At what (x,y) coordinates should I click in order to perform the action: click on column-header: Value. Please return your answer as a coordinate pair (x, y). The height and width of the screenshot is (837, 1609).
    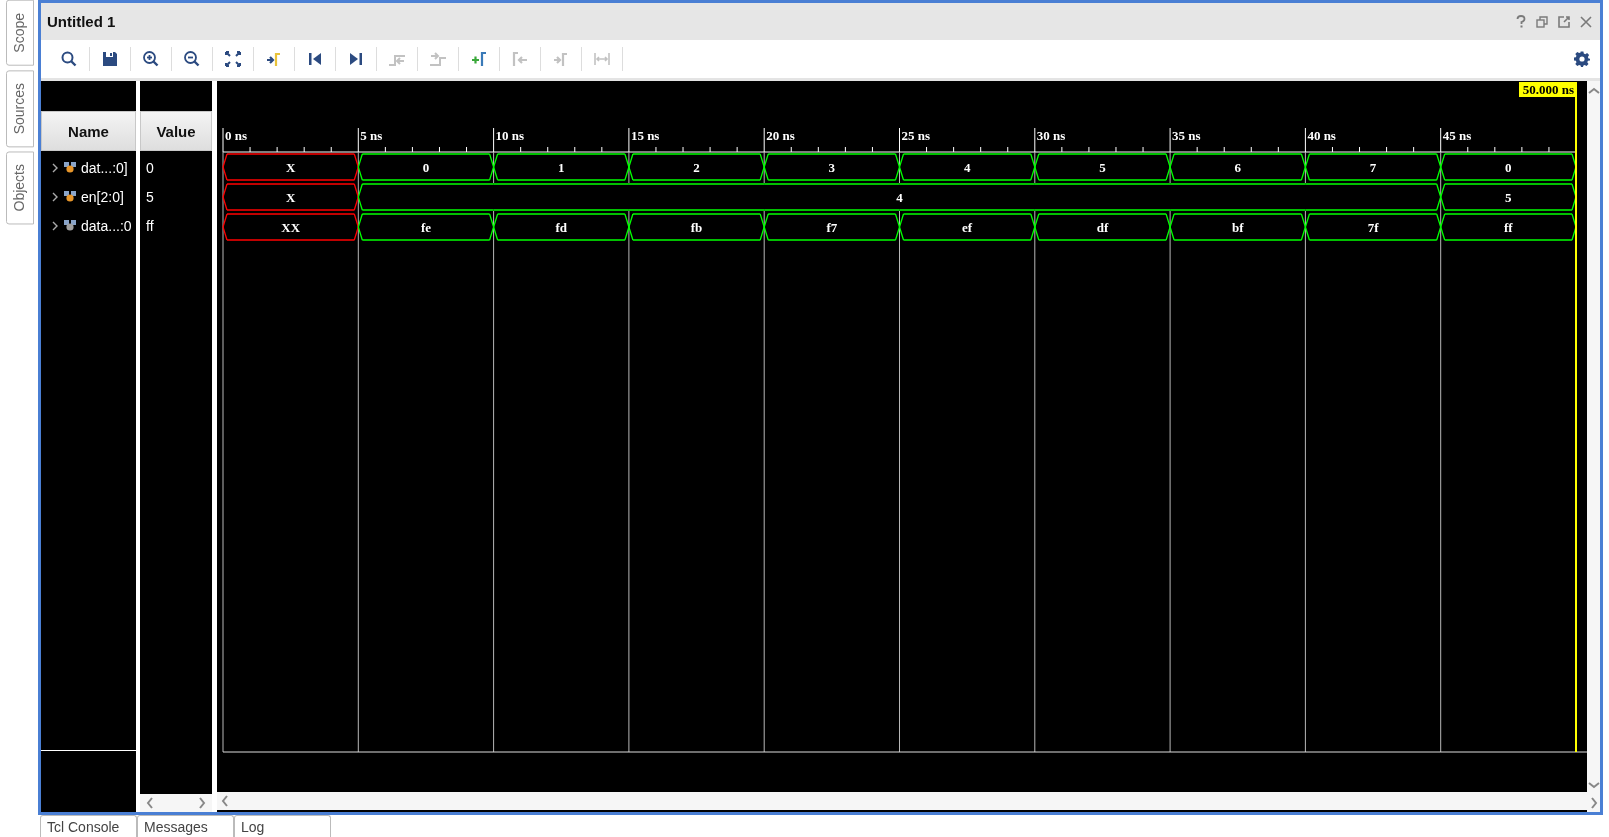
    Looking at the image, I should click on (176, 131).